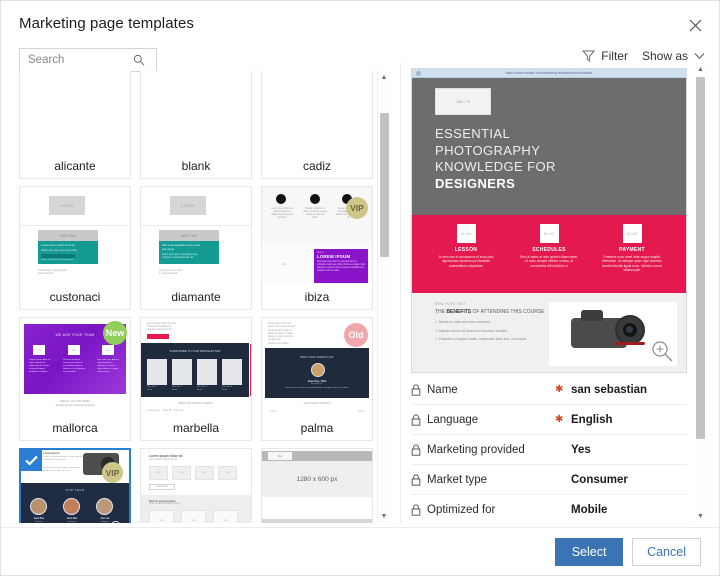  I want to click on toolbar: Filter Show as, so click(643, 56).